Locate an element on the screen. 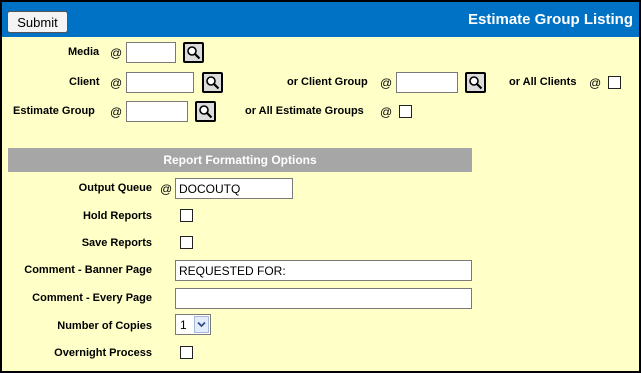 The height and width of the screenshot is (373, 641). comment-banner-input is located at coordinates (323, 270).